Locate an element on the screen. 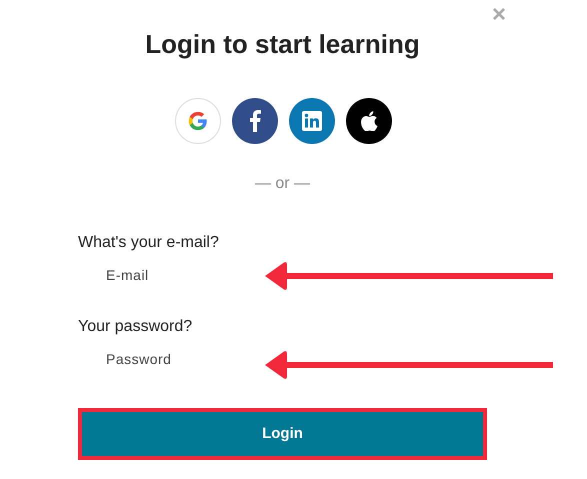  google-icon is located at coordinates (198, 121).